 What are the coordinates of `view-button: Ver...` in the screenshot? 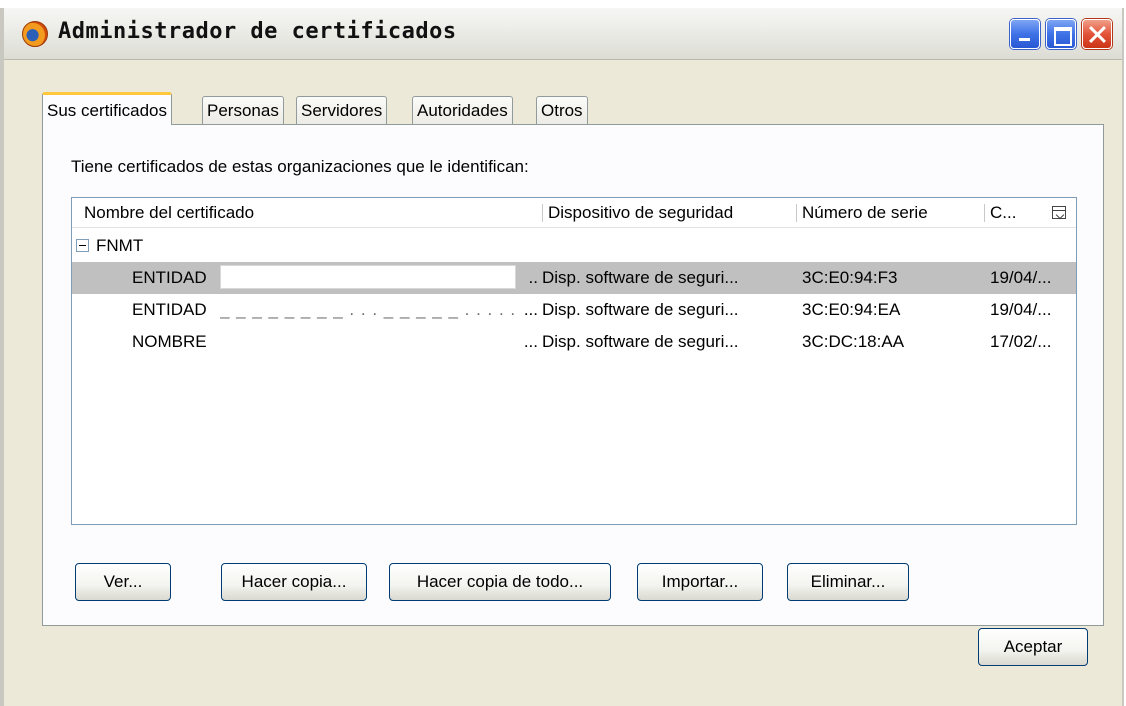 It's located at (123, 582).